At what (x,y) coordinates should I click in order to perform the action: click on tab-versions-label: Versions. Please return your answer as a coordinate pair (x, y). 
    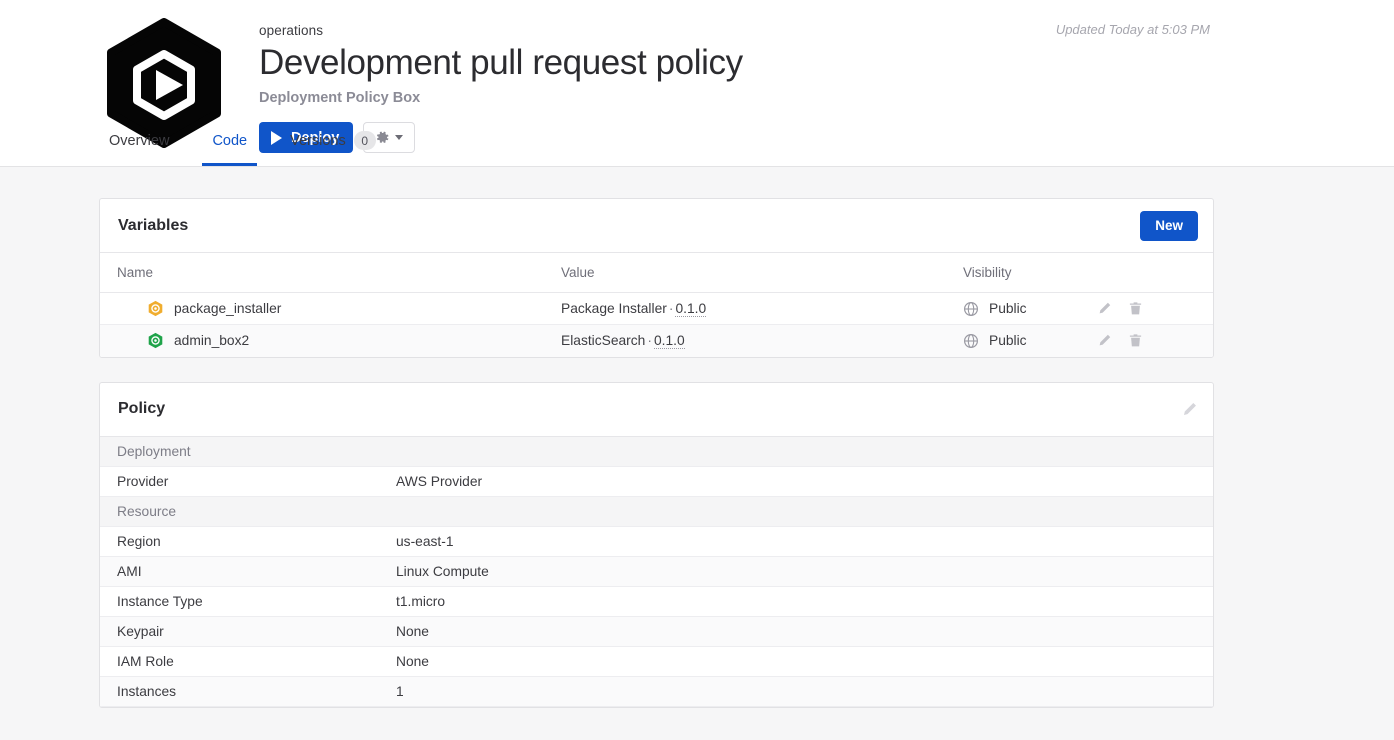
    Looking at the image, I should click on (318, 140).